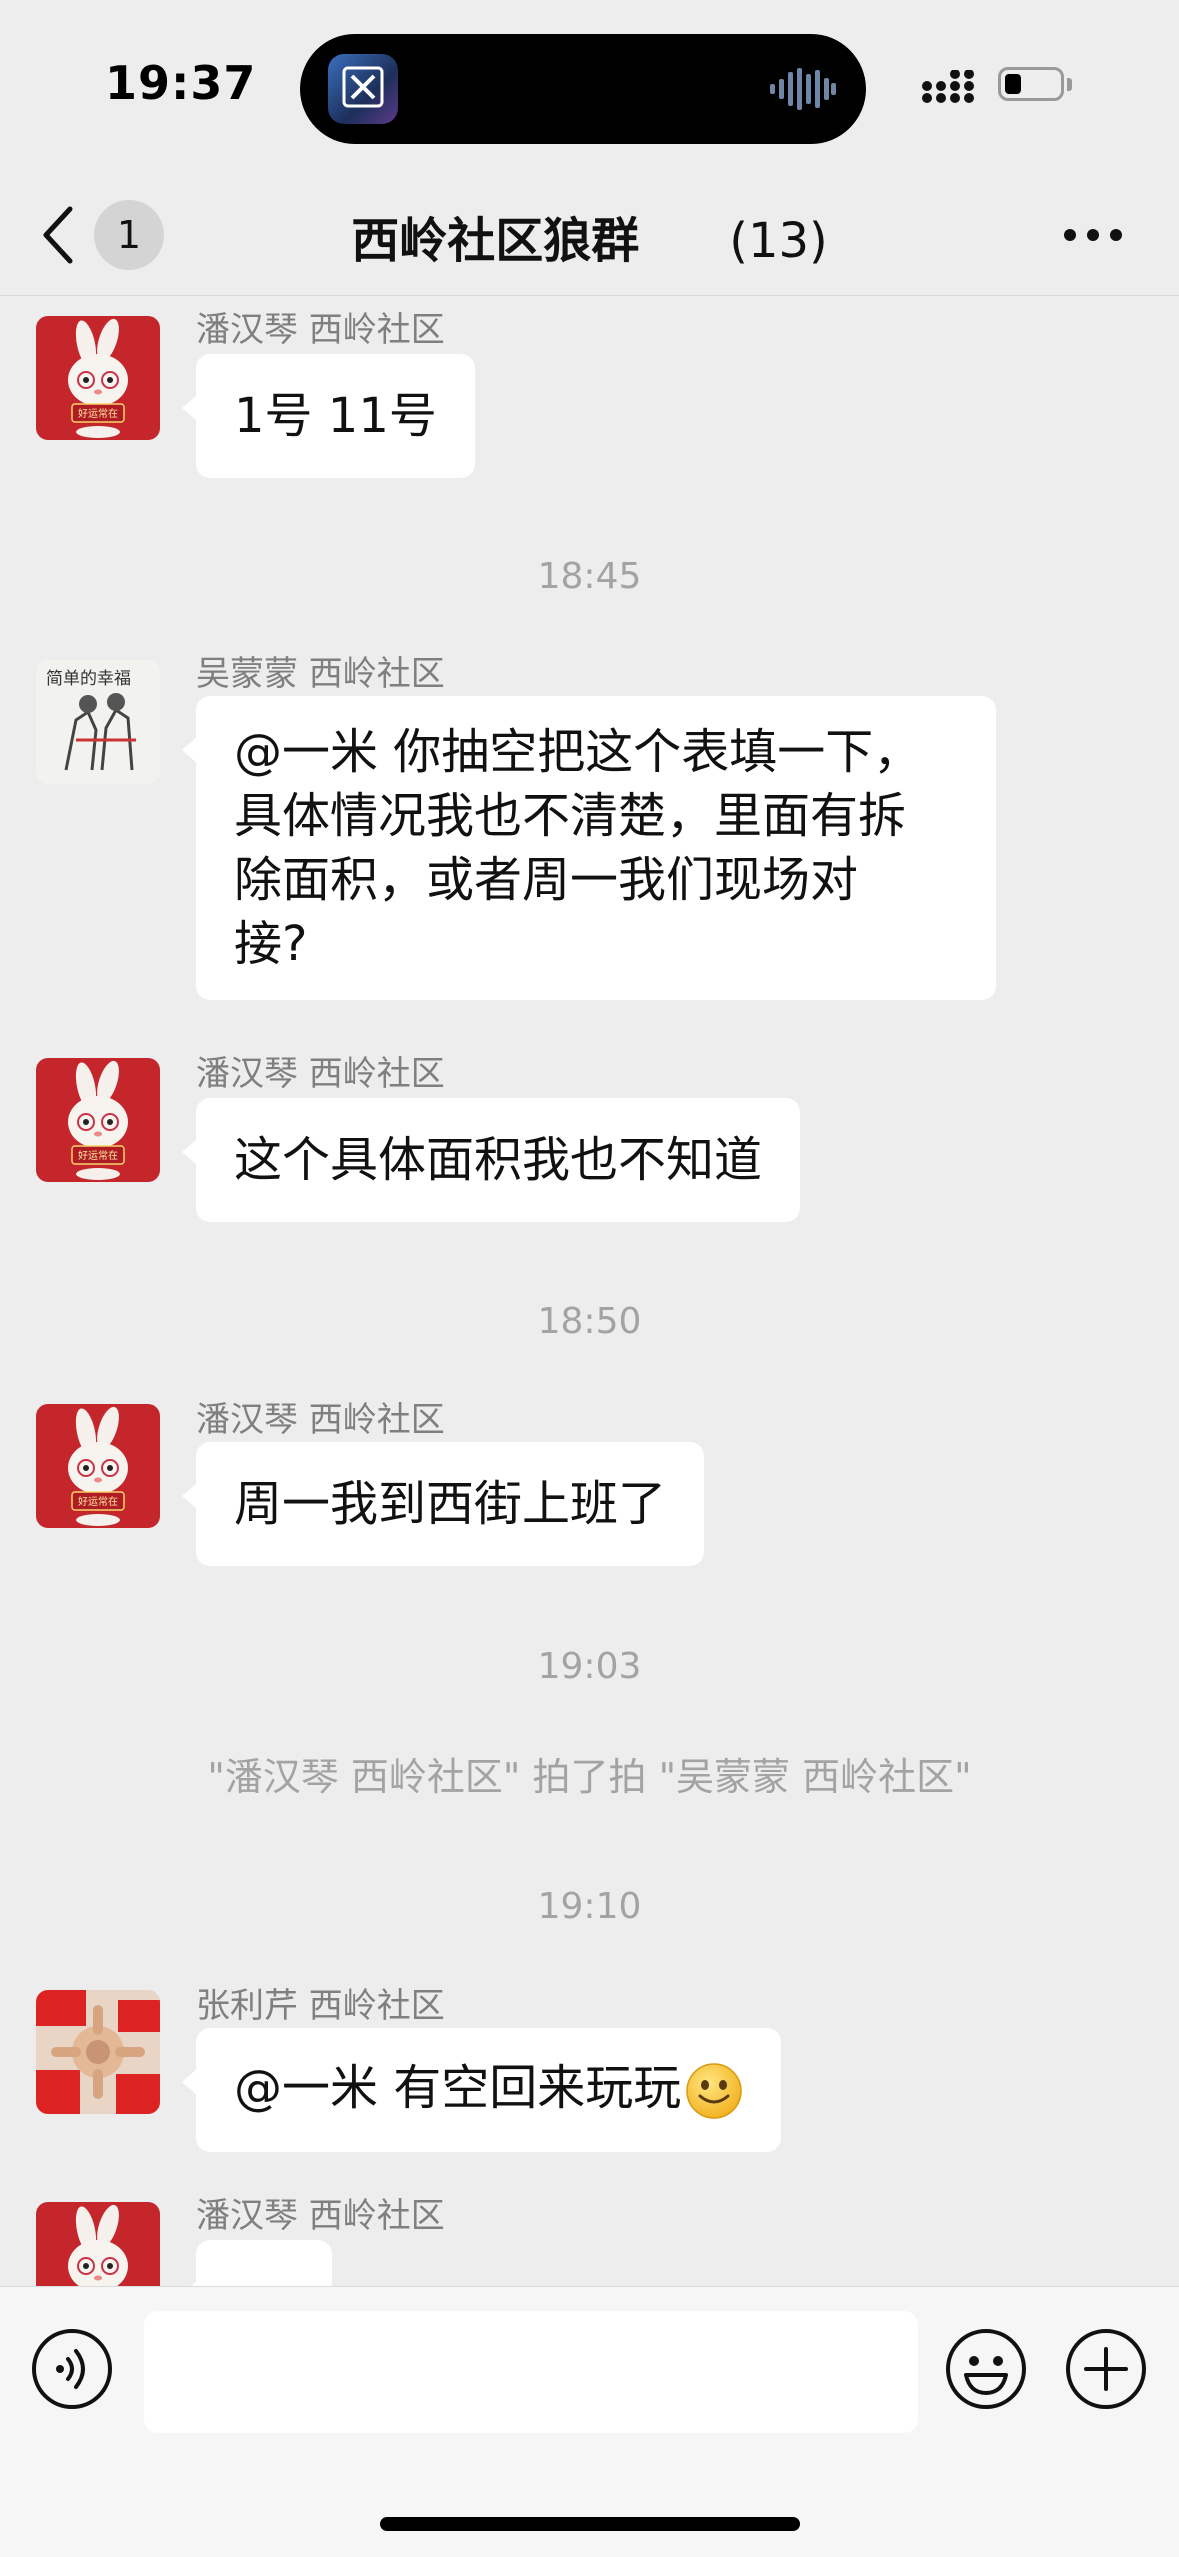  Describe the element at coordinates (589, 1777) in the screenshot. I see `system-pat-notice: "潘汉琴 西岭社区" 拍了拍 "吴蒙蒙 西岭社区"` at that location.